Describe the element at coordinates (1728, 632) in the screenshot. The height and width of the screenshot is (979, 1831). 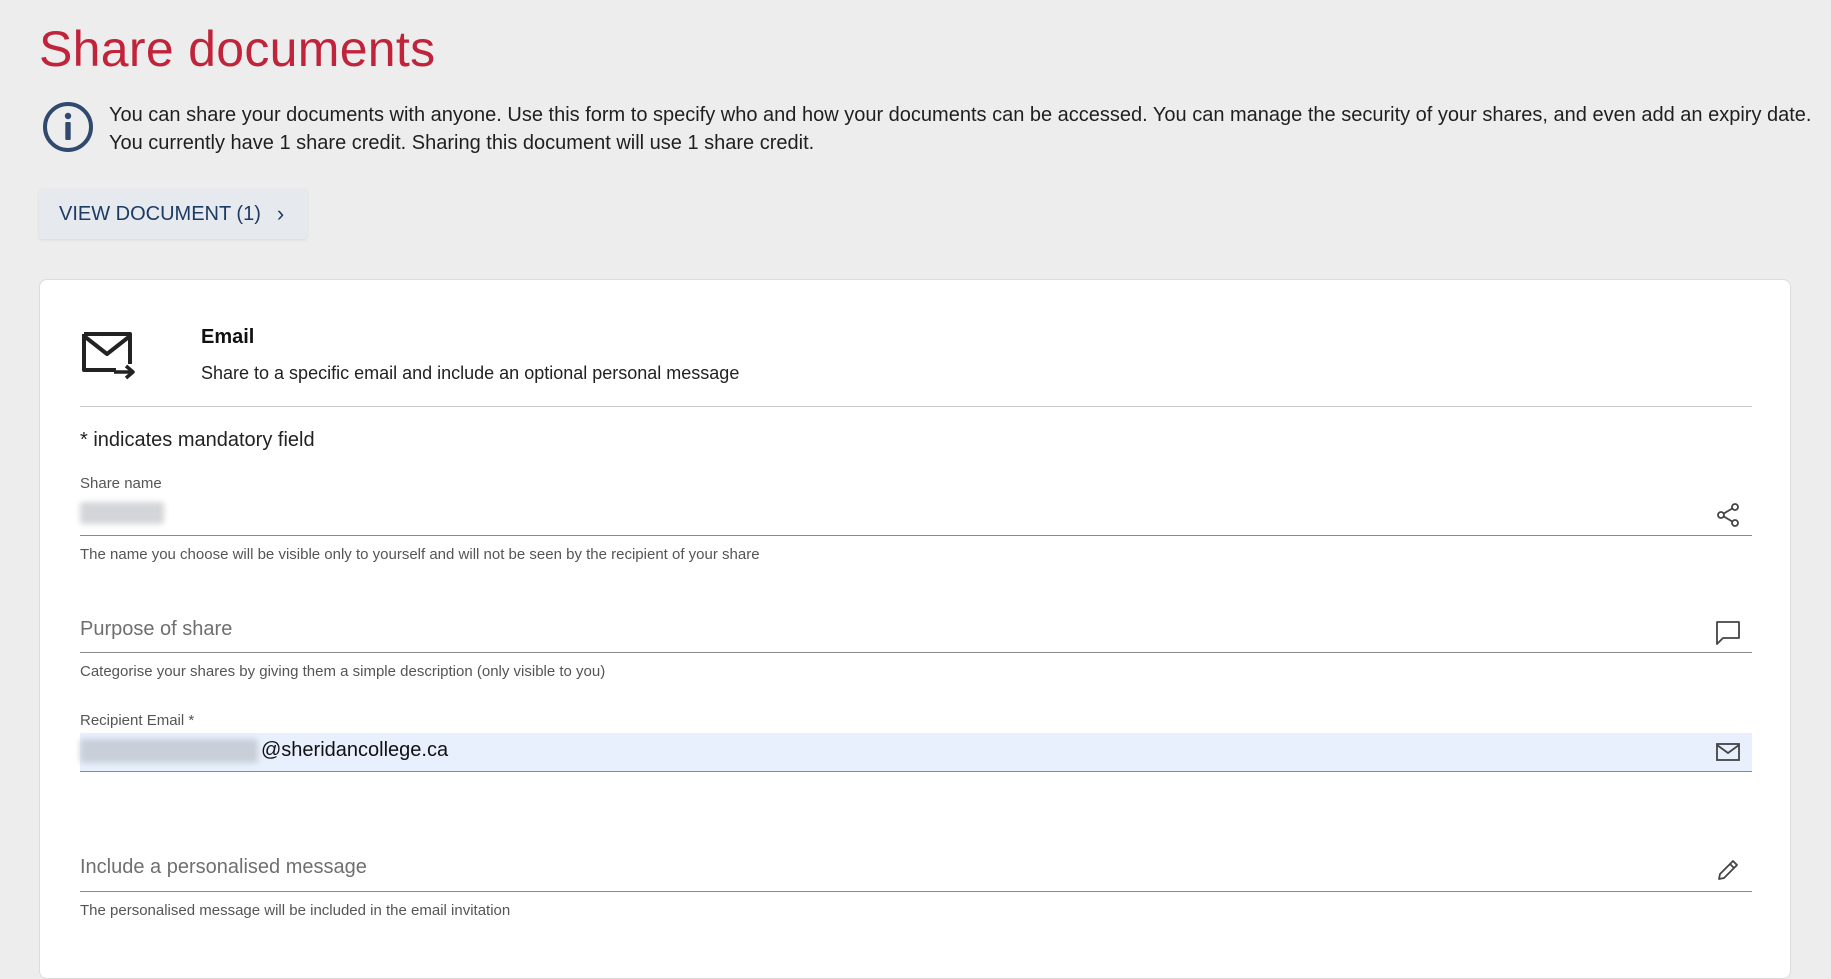
I see `comment-icon` at that location.